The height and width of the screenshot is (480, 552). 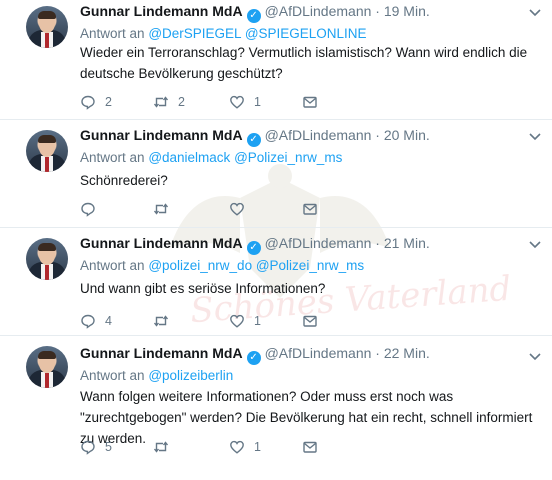 What do you see at coordinates (108, 447) in the screenshot?
I see `reply-count: 5` at bounding box center [108, 447].